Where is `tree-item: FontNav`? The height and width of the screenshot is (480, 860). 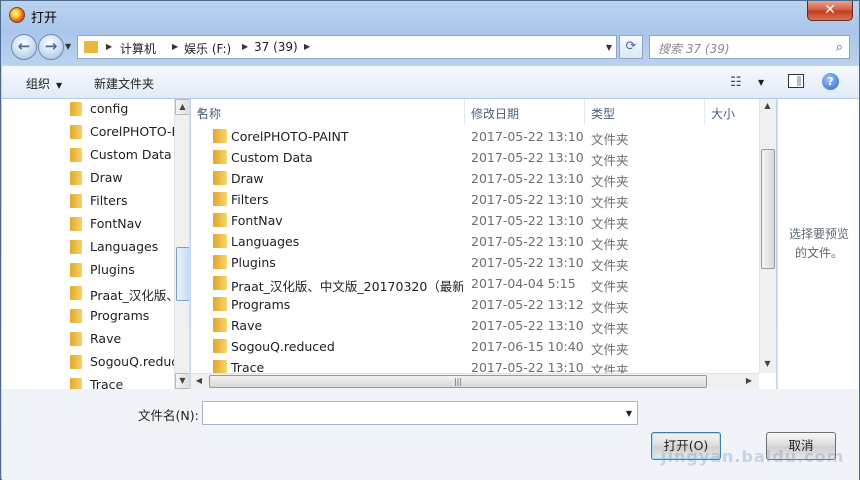
tree-item: FontNav is located at coordinates (122, 225).